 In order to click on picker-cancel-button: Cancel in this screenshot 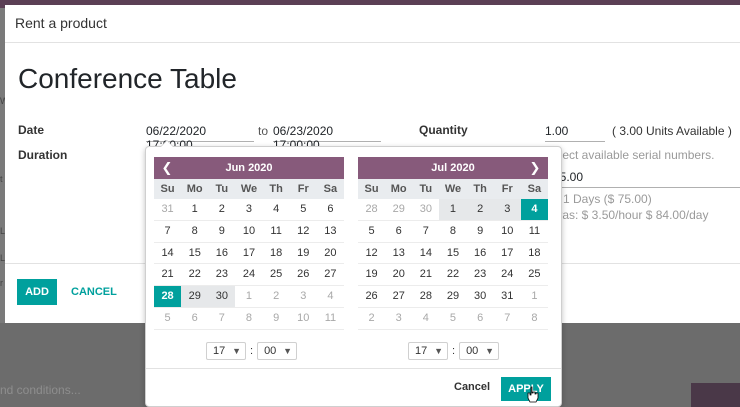, I will do `click(472, 387)`.